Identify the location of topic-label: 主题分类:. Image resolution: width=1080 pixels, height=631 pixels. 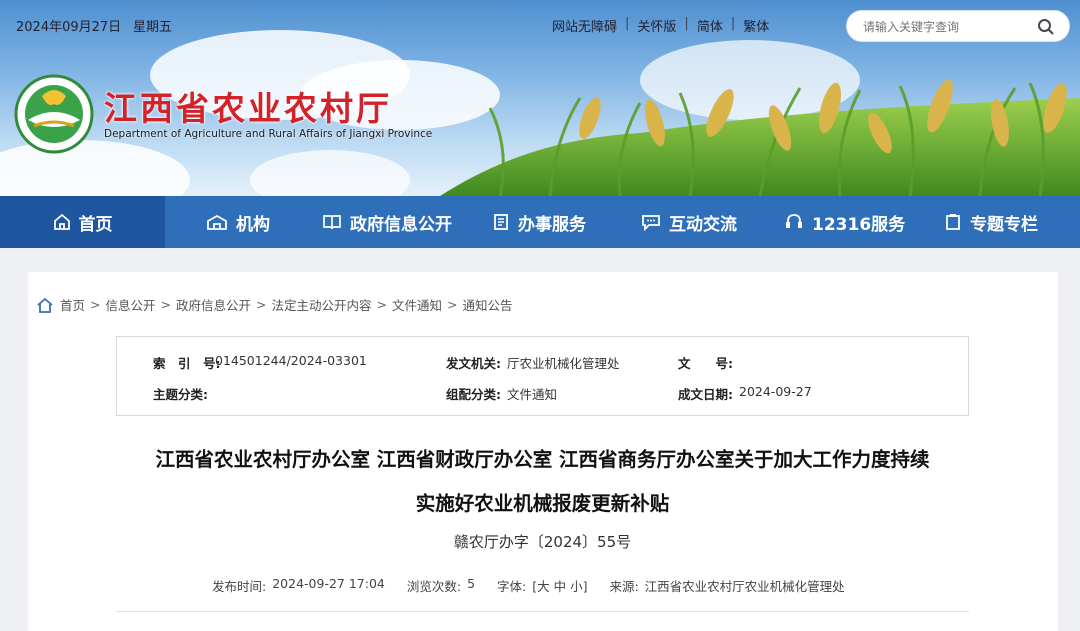
(180, 394).